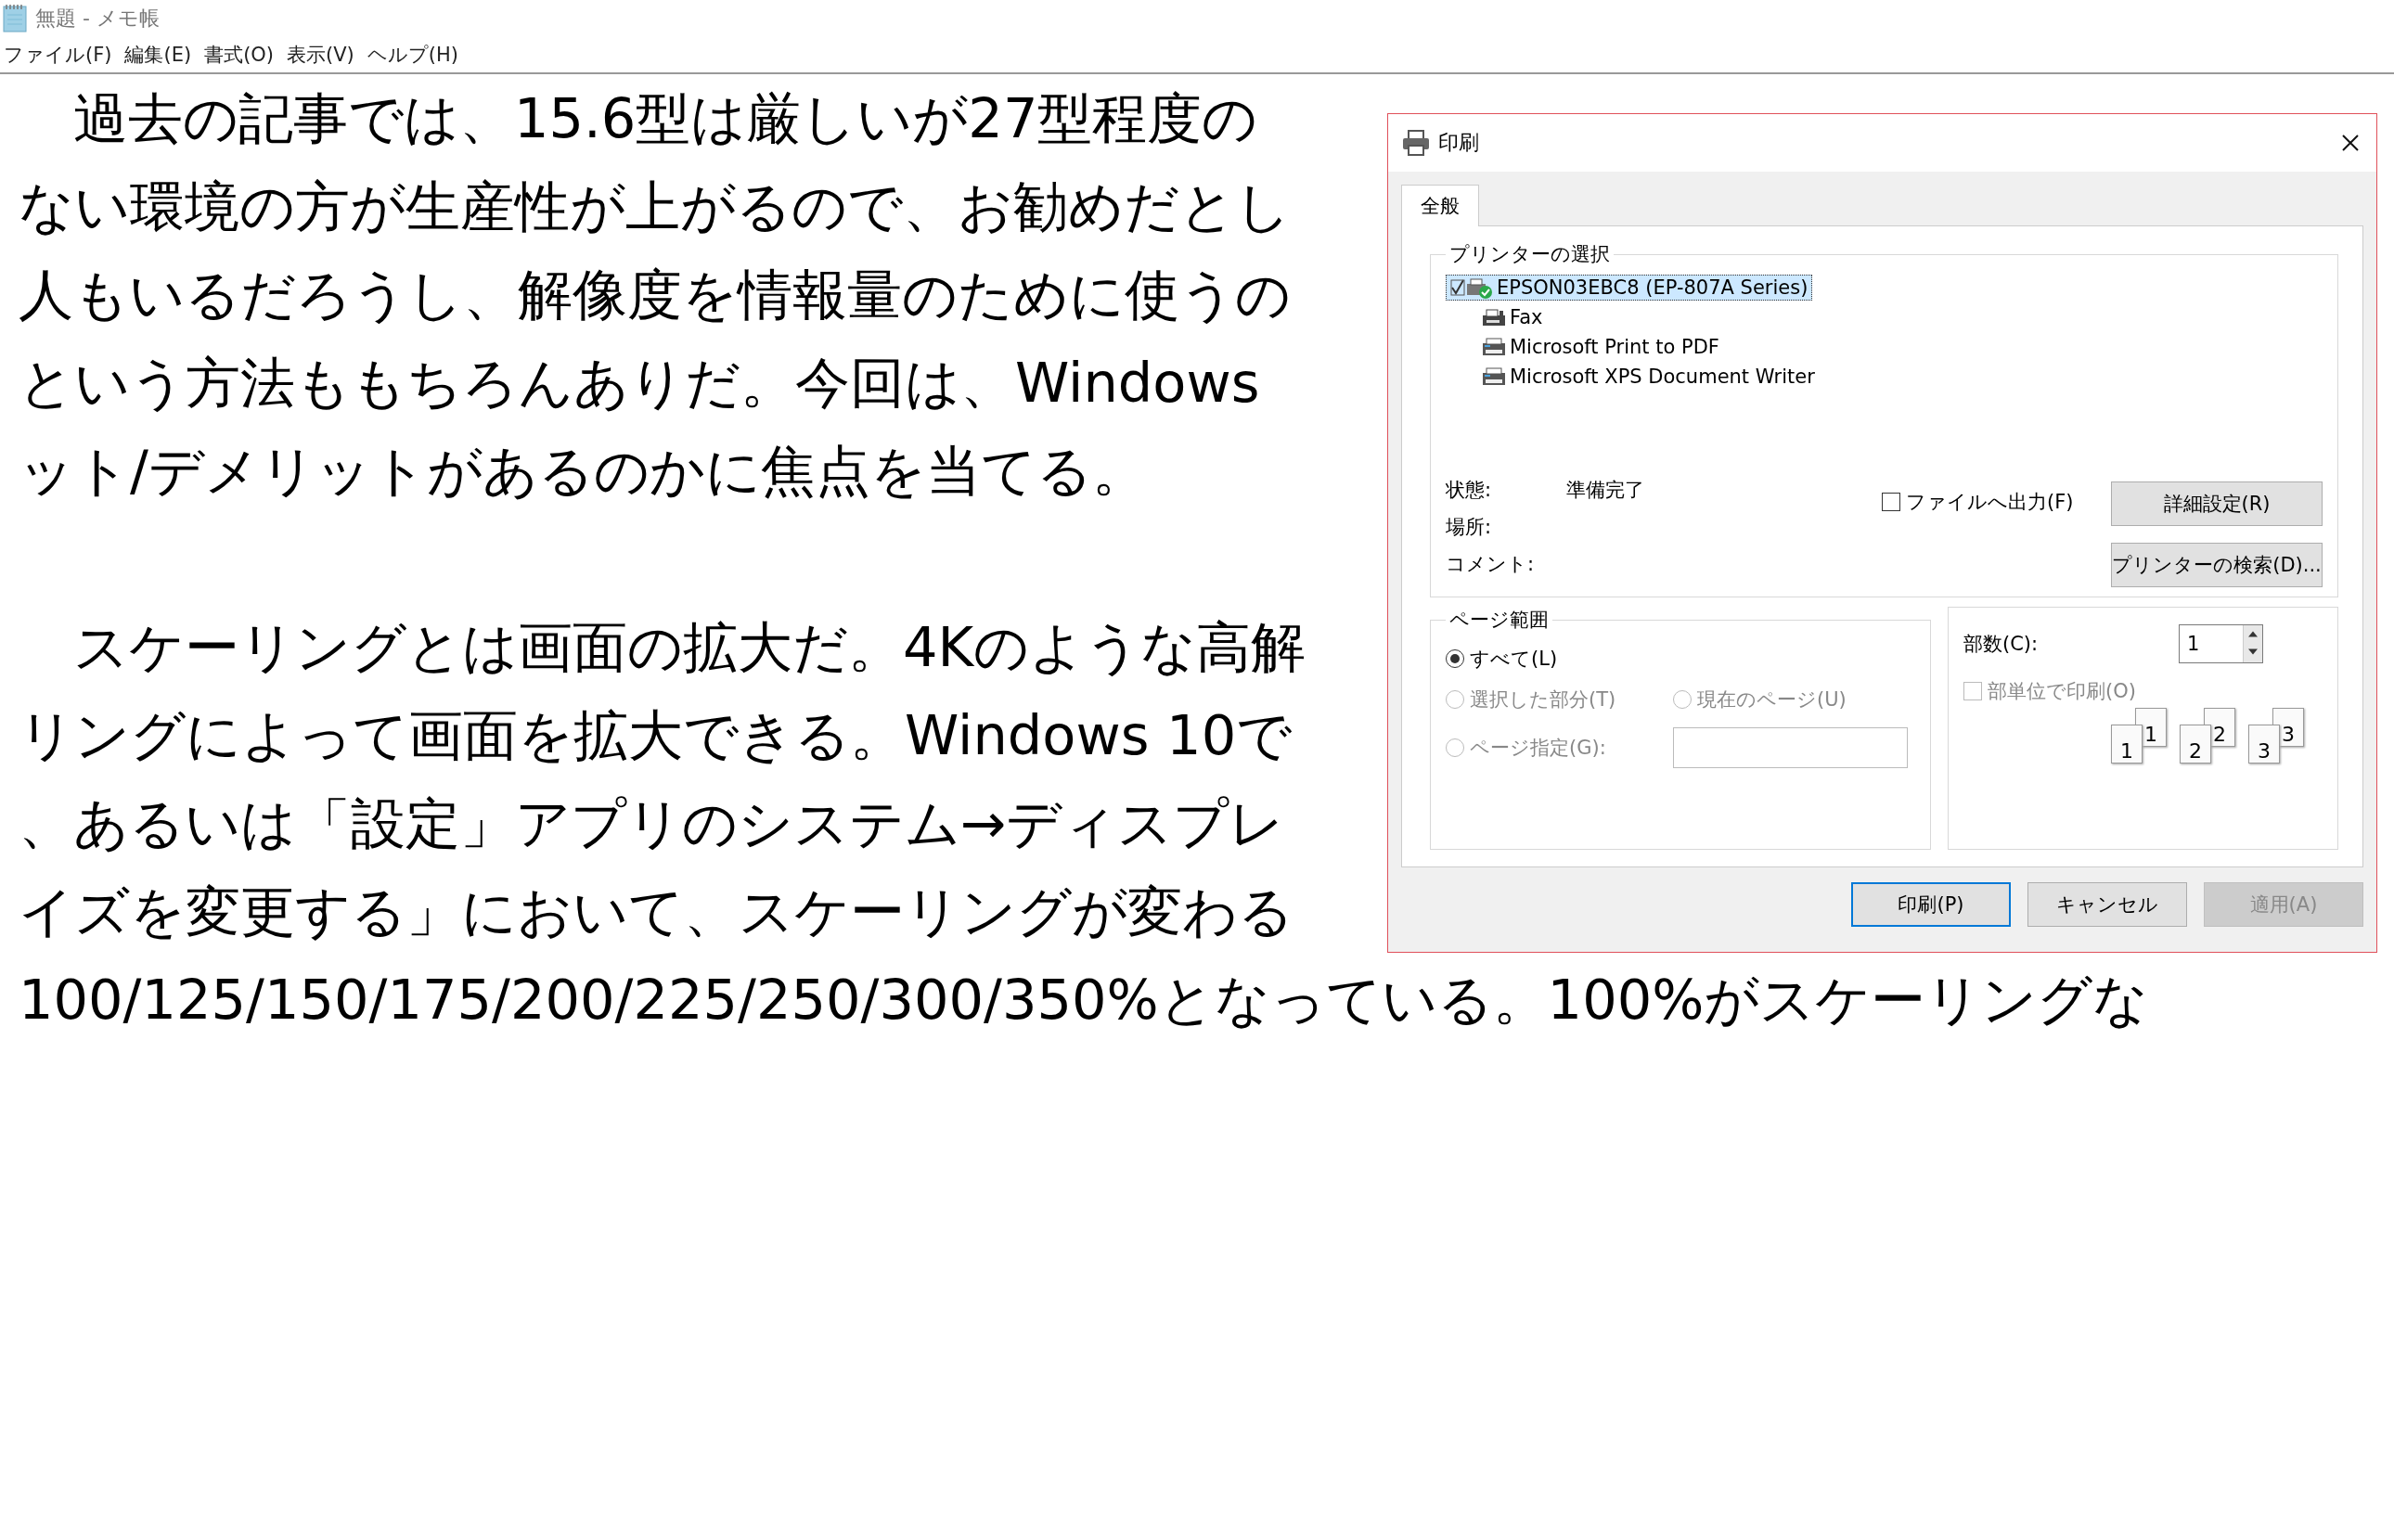 This screenshot has width=2394, height=1540. I want to click on page-sheet: 1, so click(2127, 744).